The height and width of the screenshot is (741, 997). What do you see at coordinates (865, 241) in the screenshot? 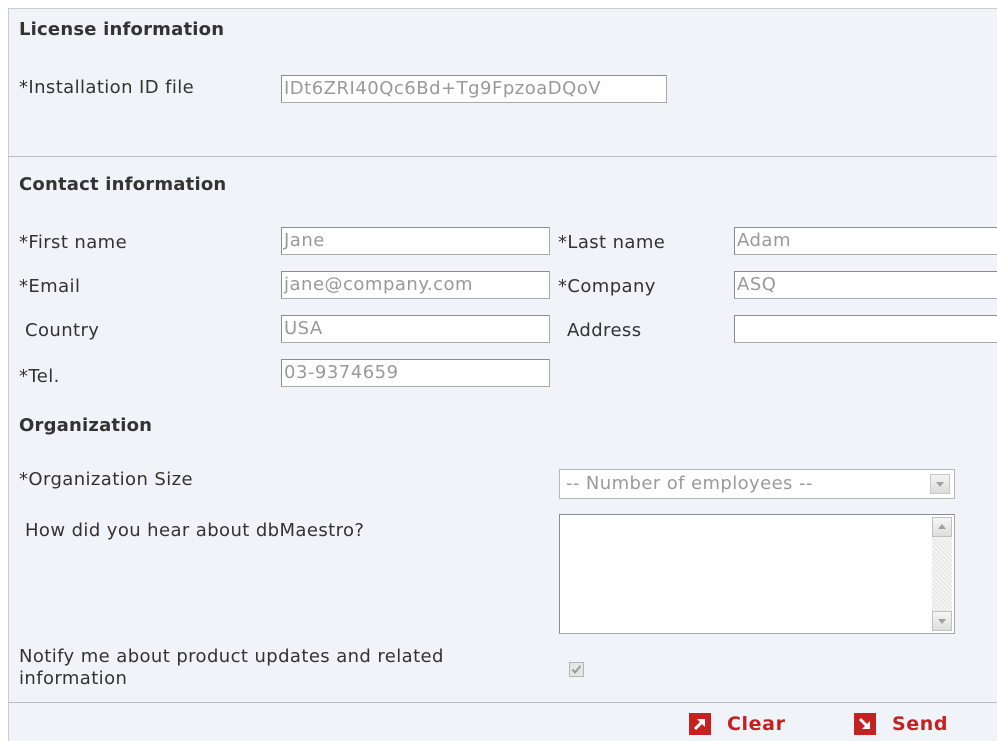
I see `last-name-field: Adam` at bounding box center [865, 241].